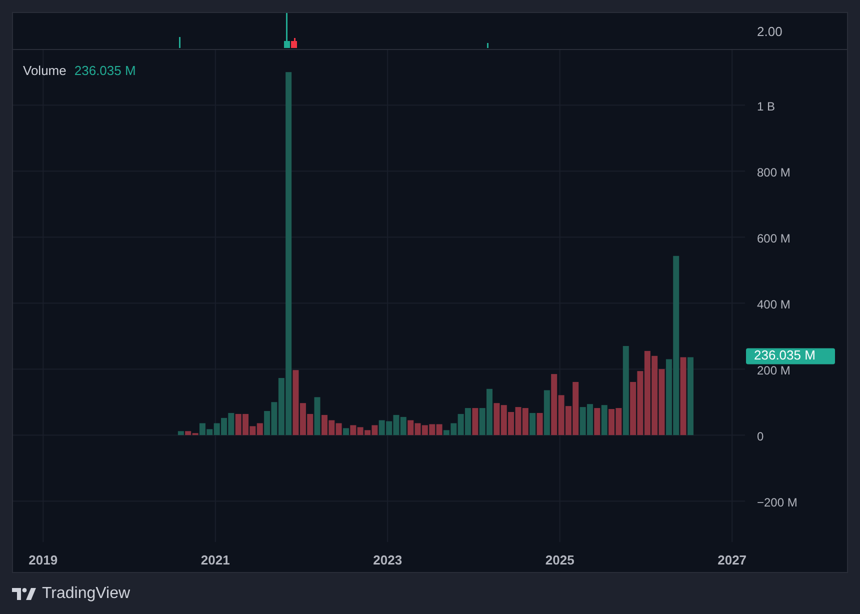 The height and width of the screenshot is (614, 860). What do you see at coordinates (773, 238) in the screenshot?
I see `y-axis-label: 600 M` at bounding box center [773, 238].